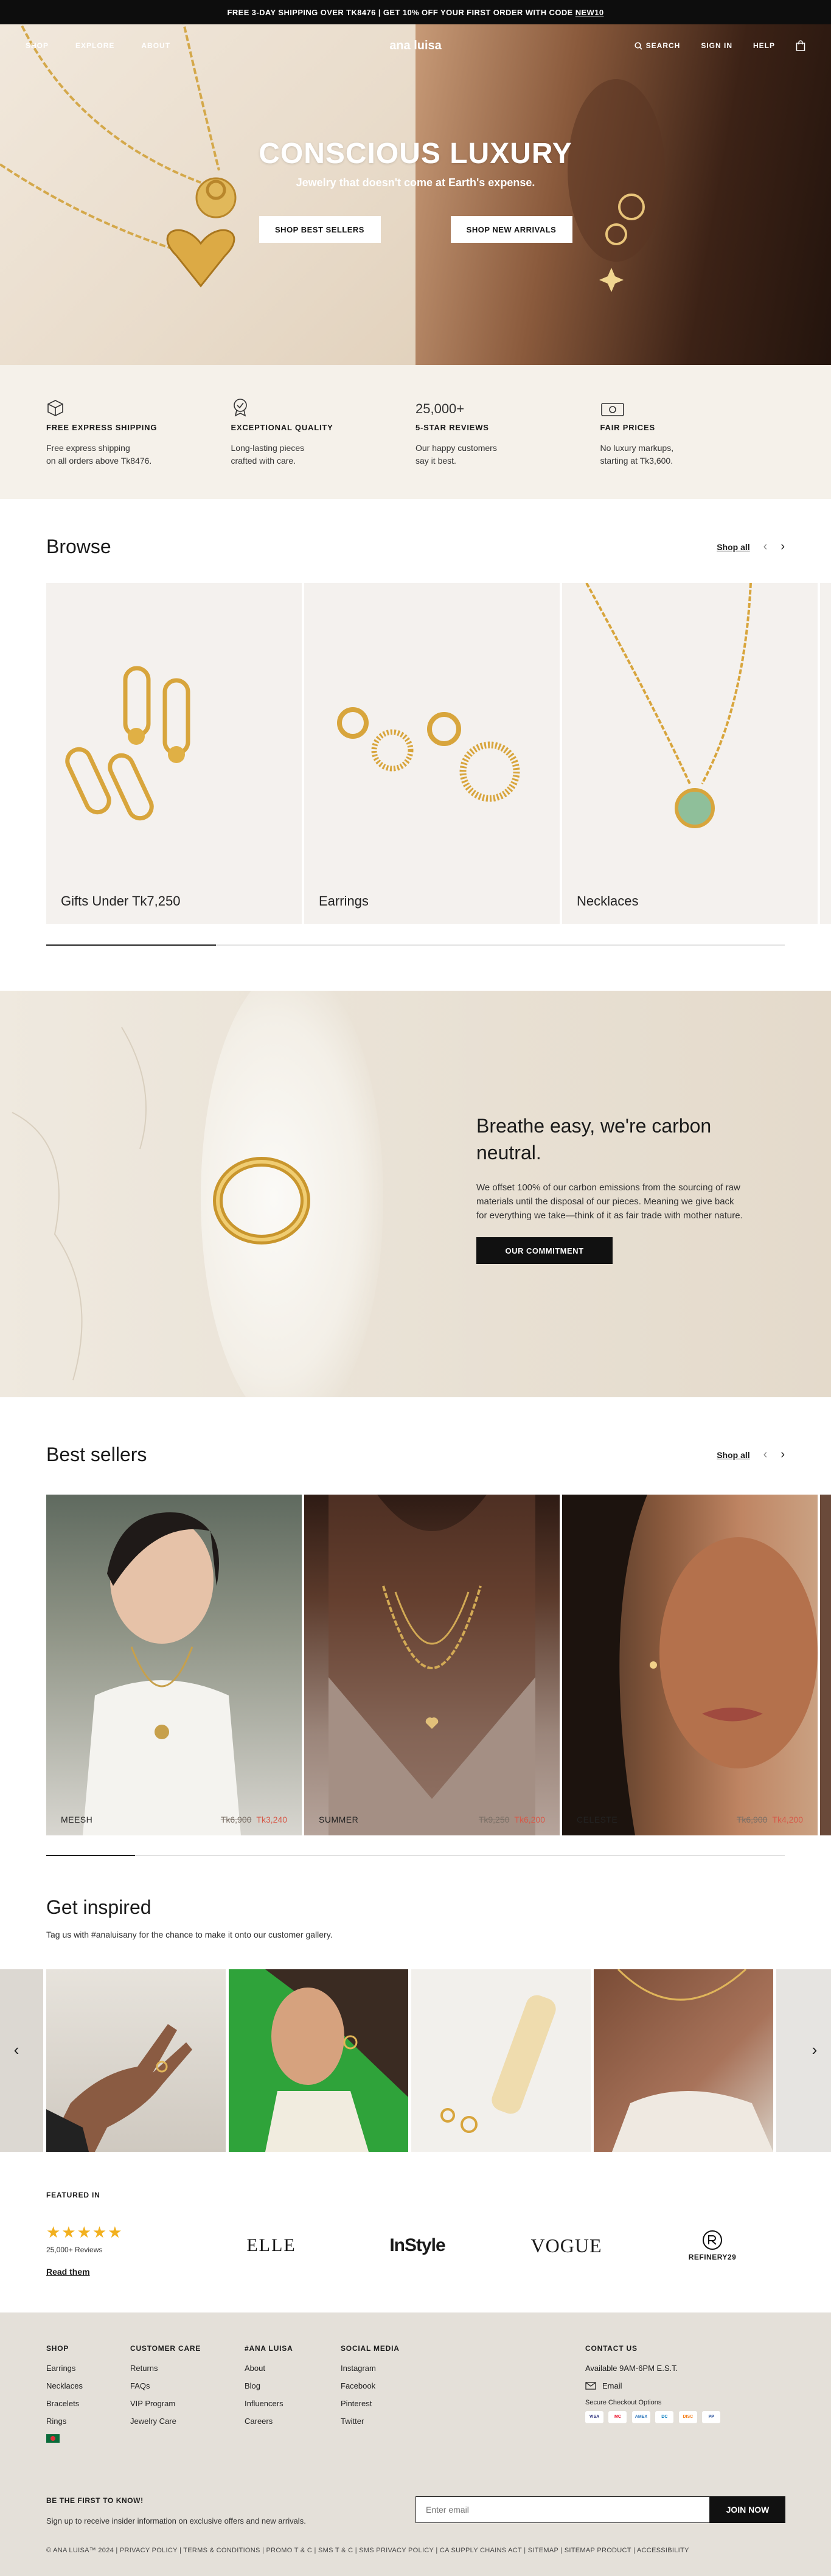 The image size is (831, 2576). I want to click on footer-link-rings: Rings, so click(64, 2421).